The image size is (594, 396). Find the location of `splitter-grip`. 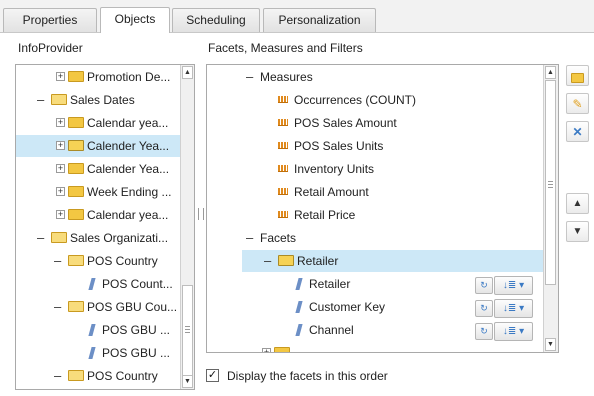

splitter-grip is located at coordinates (201, 214).